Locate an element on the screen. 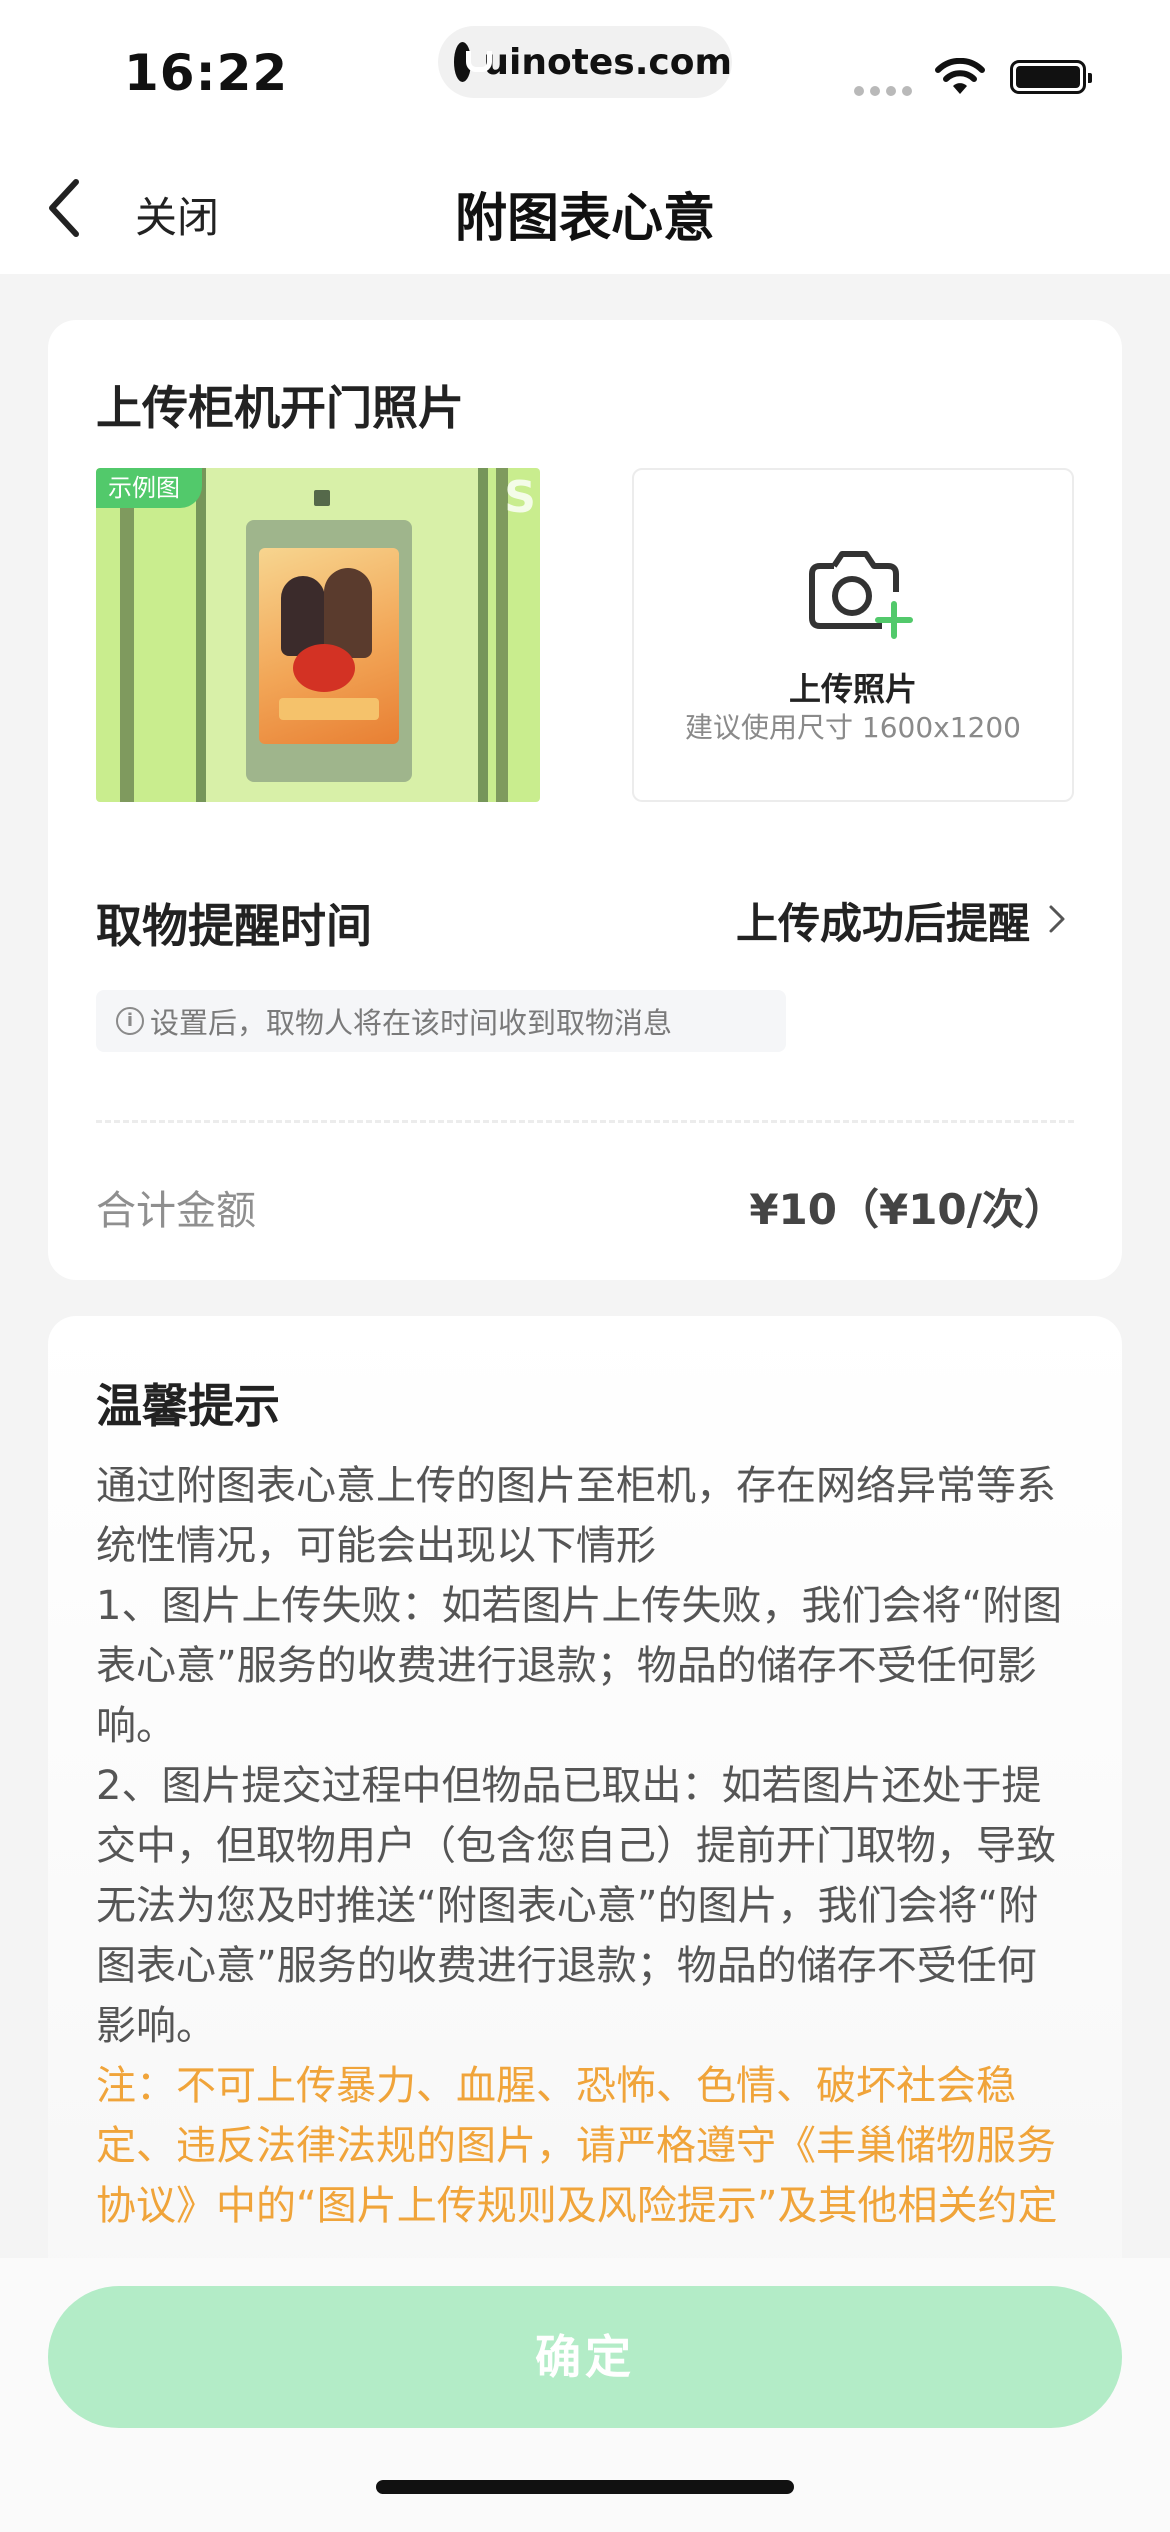  remind-time-label: 取物提醒时间 is located at coordinates (234, 926).